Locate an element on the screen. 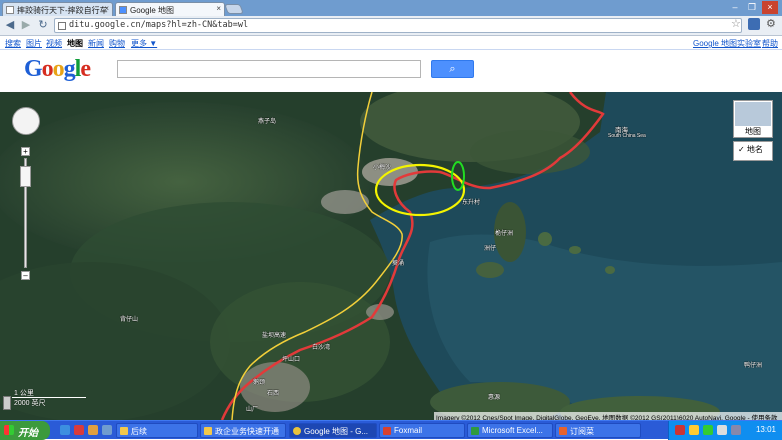  taskbar-item: 后续 is located at coordinates (157, 430).